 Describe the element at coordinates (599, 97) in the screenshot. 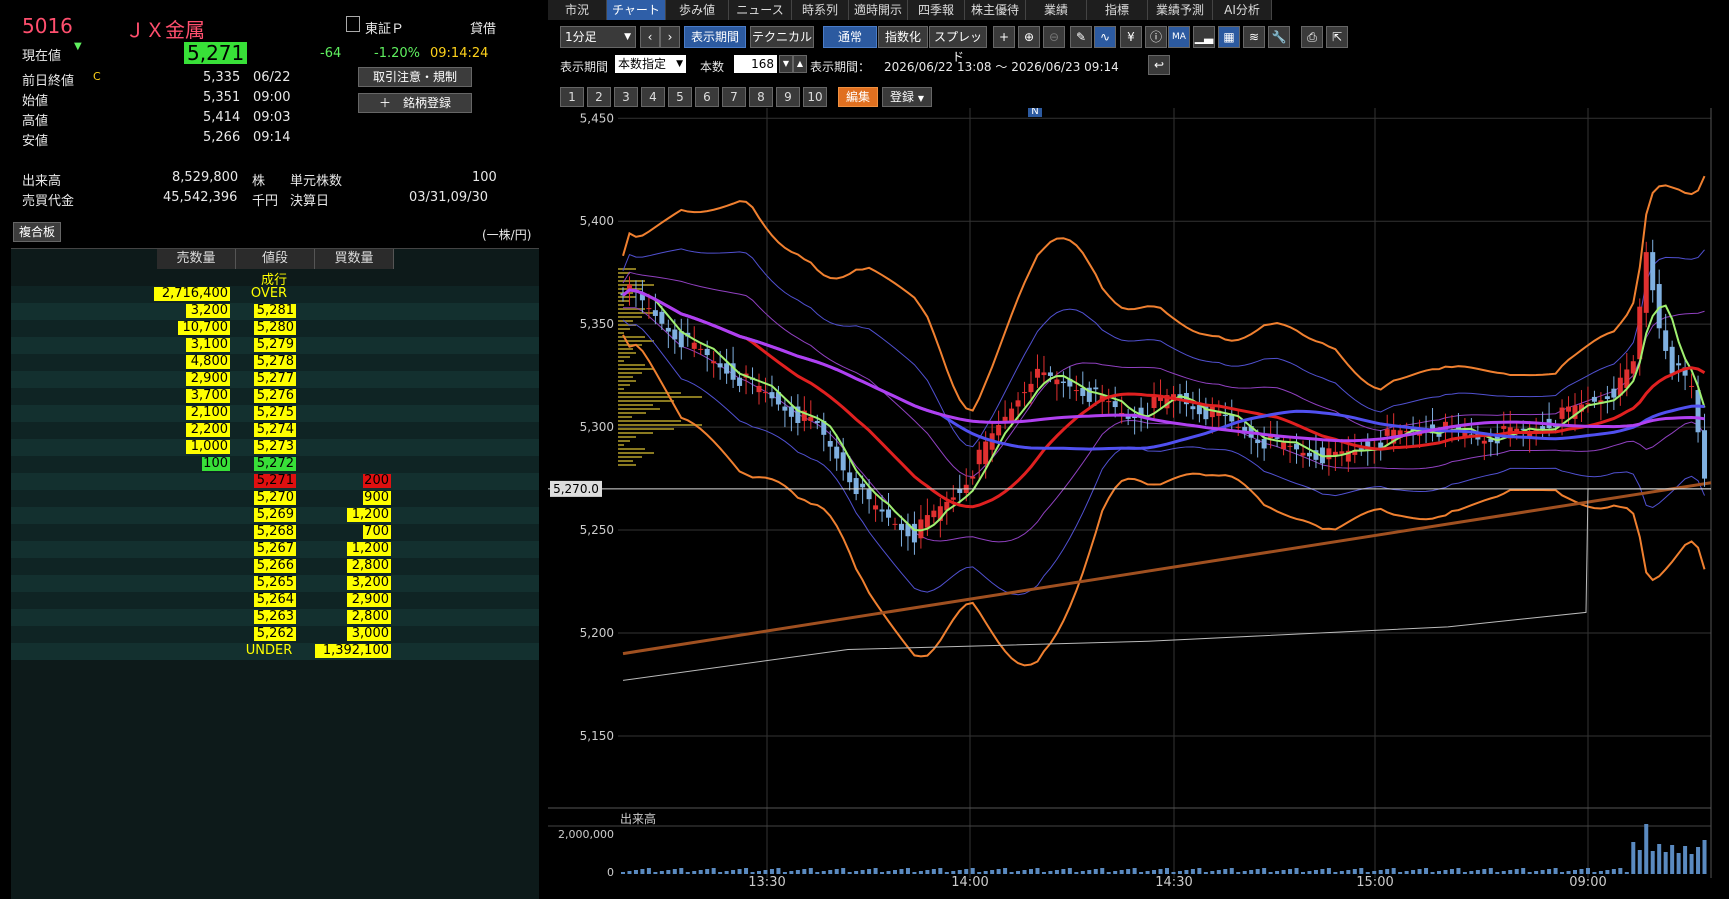

I see `preset-button-2: 2` at that location.